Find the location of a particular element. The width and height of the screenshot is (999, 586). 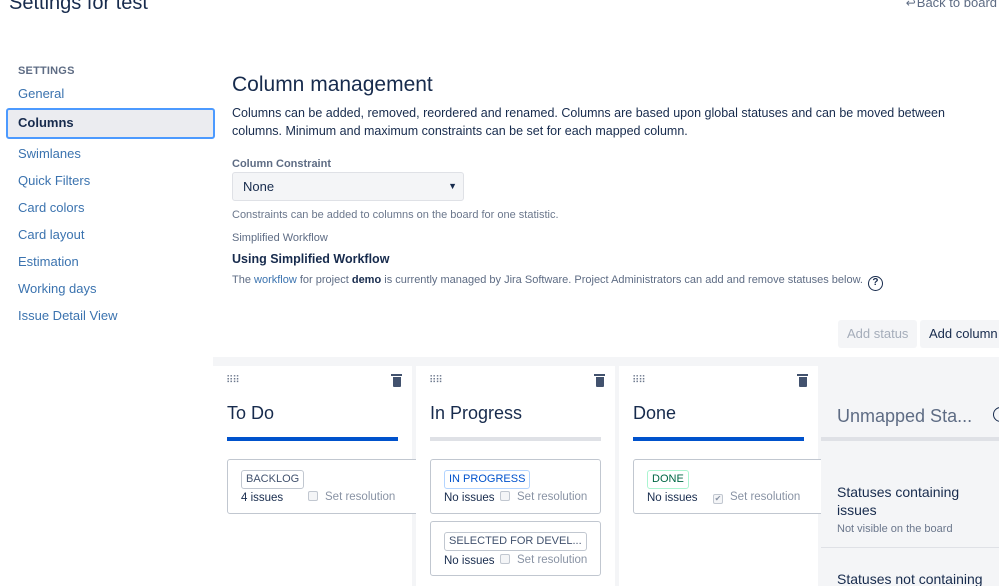

status-lozenge: DONE is located at coordinates (668, 479).